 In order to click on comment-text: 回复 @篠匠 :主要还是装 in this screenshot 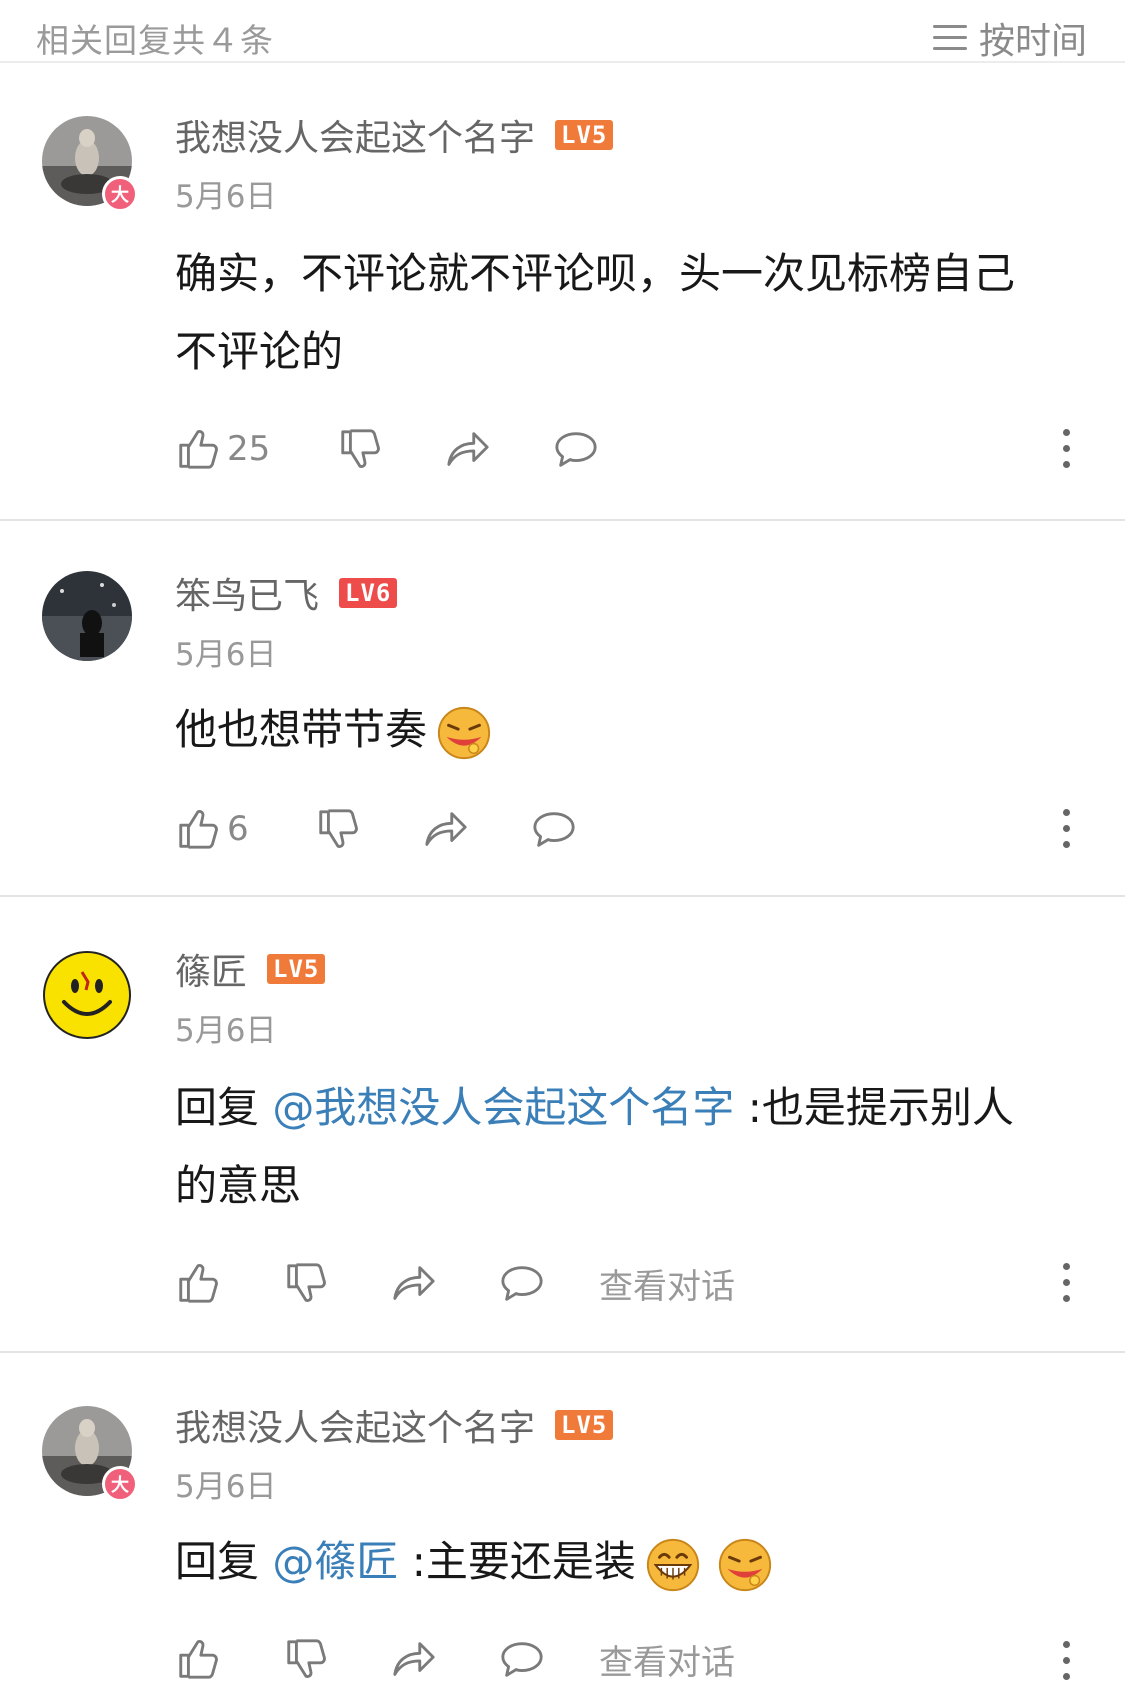, I will do `click(625, 1562)`.